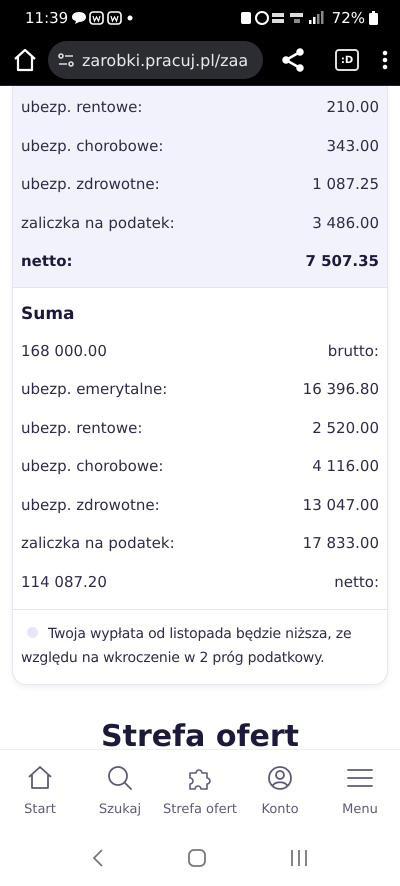 This screenshot has height=886, width=400. I want to click on row-label: netto:, so click(46, 261).